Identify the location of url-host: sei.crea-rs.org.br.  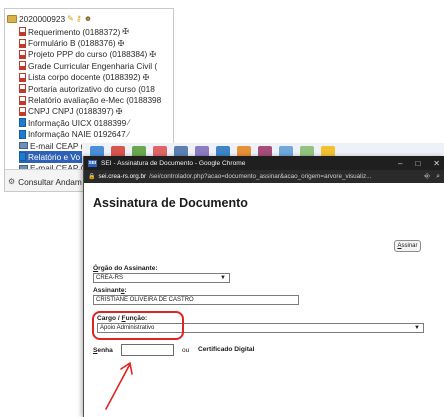
(122, 176).